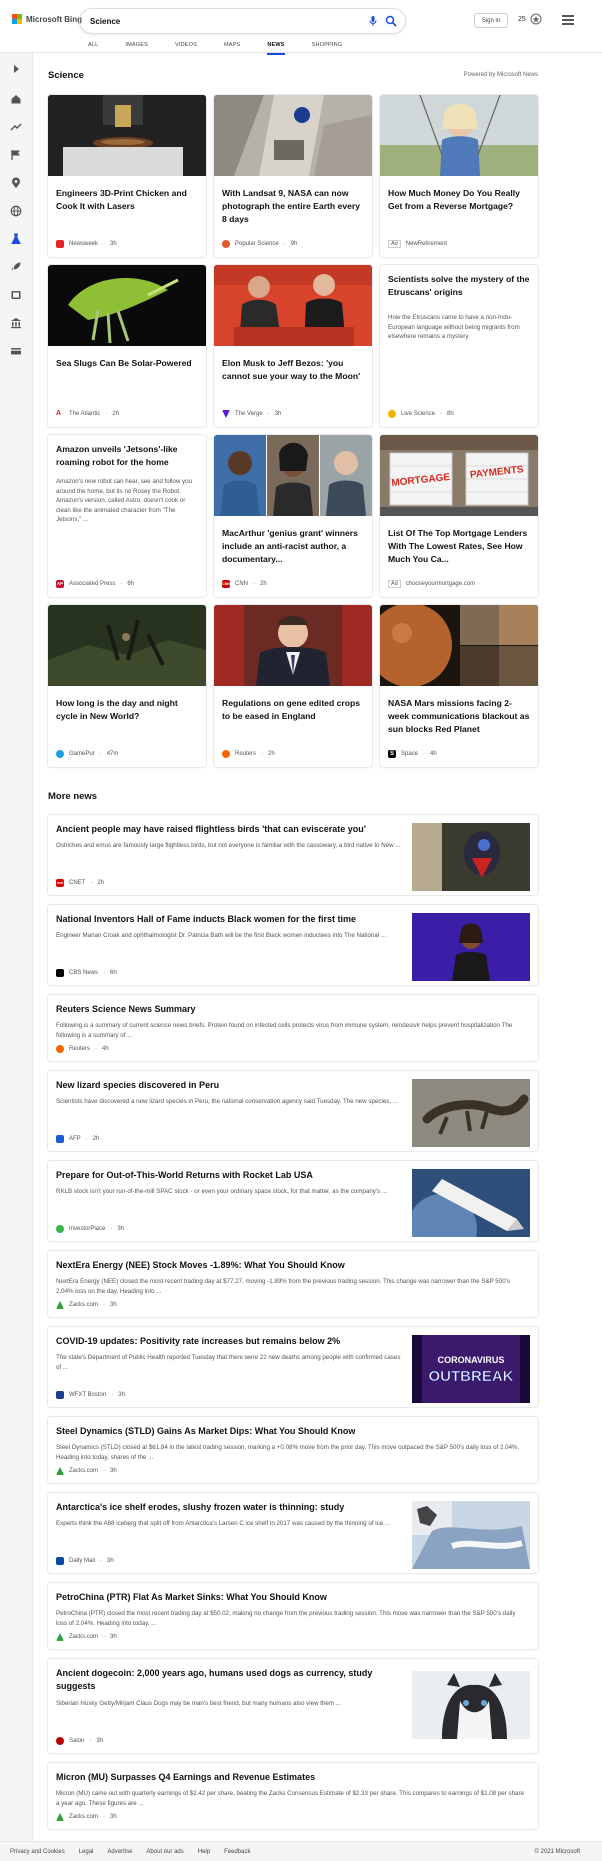 This screenshot has width=602, height=1861. I want to click on source-logo-icon: cnet, so click(60, 883).